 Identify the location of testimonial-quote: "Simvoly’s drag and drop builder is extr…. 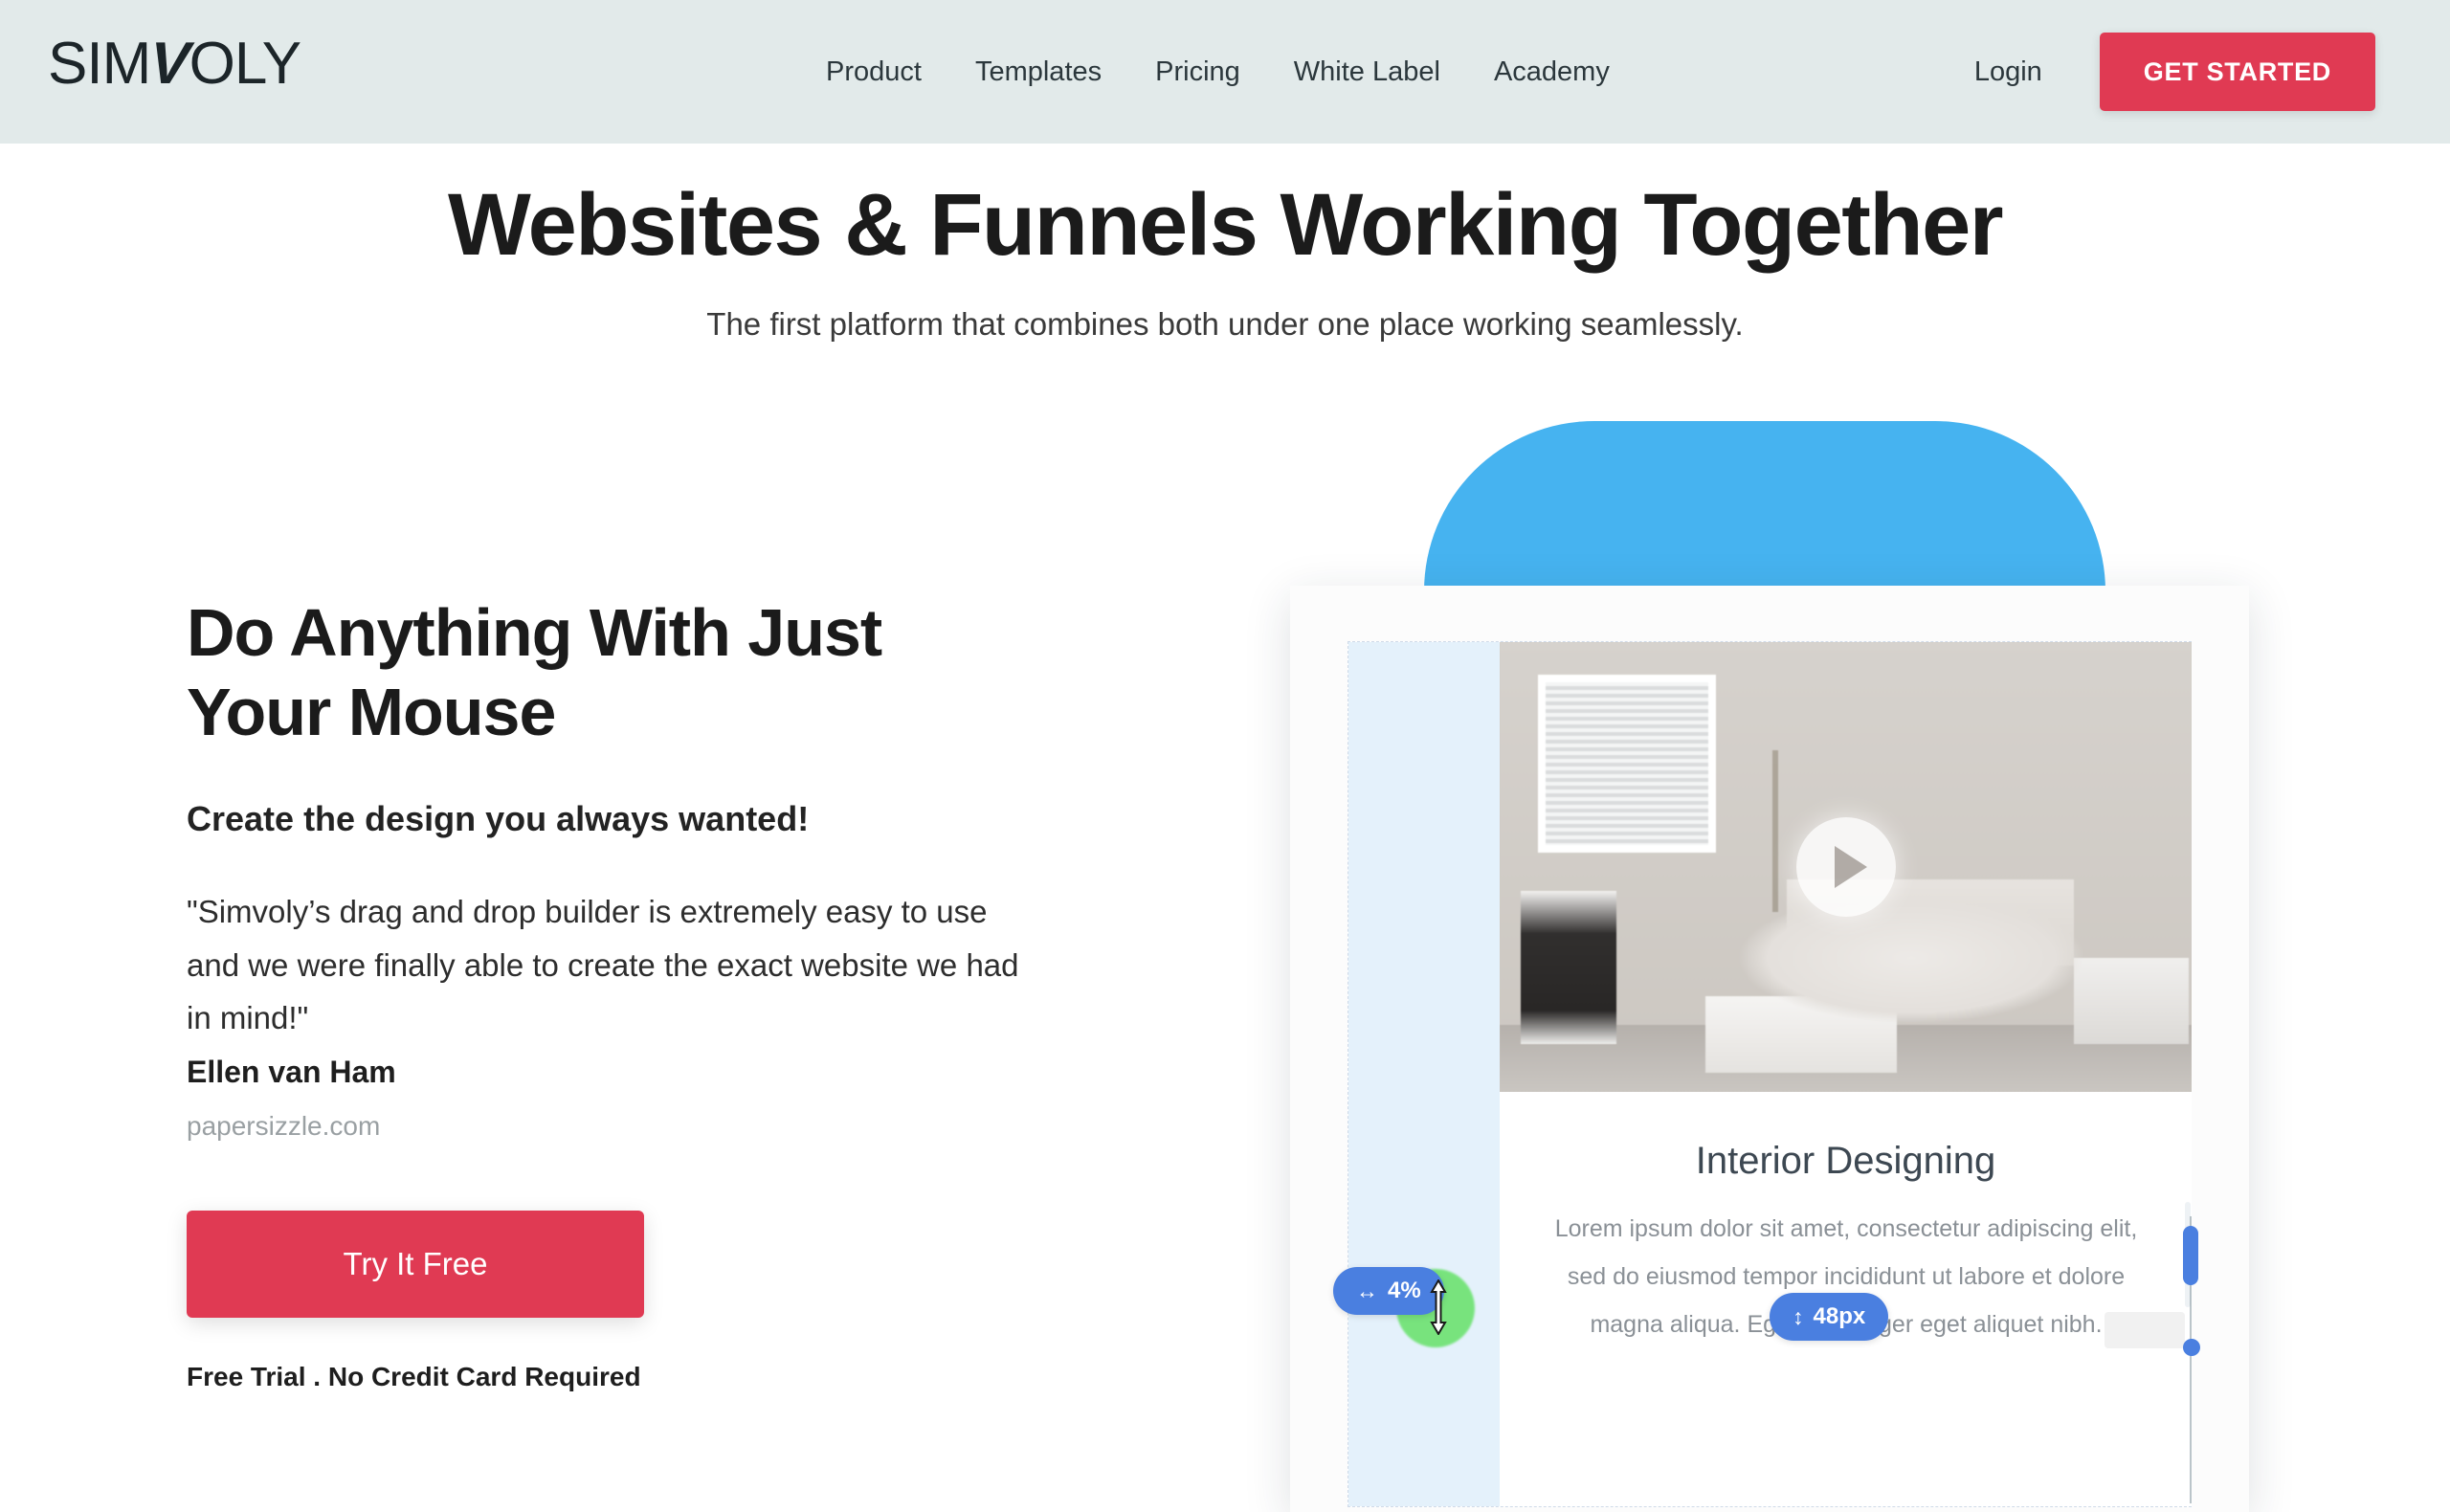
(603, 965).